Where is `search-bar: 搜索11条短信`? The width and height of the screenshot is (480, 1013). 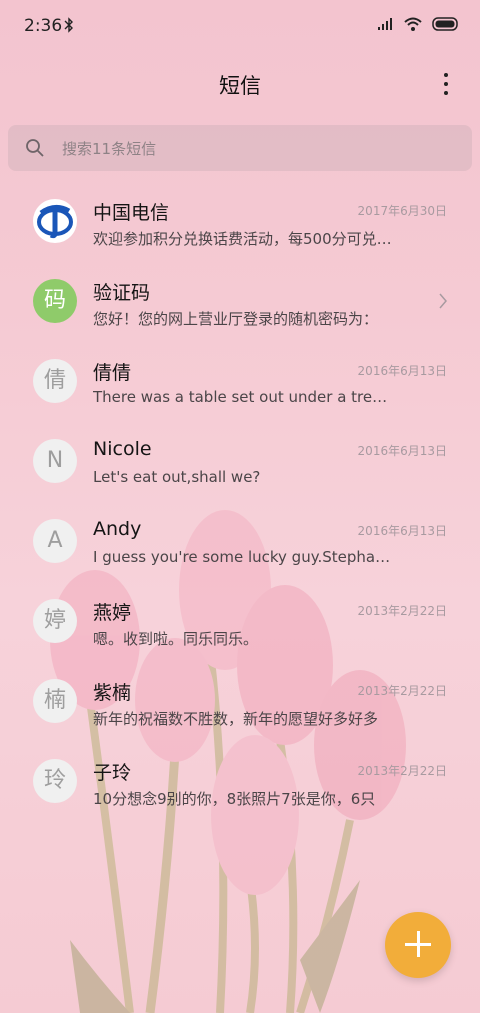
search-bar: 搜索11条短信 is located at coordinates (240, 148).